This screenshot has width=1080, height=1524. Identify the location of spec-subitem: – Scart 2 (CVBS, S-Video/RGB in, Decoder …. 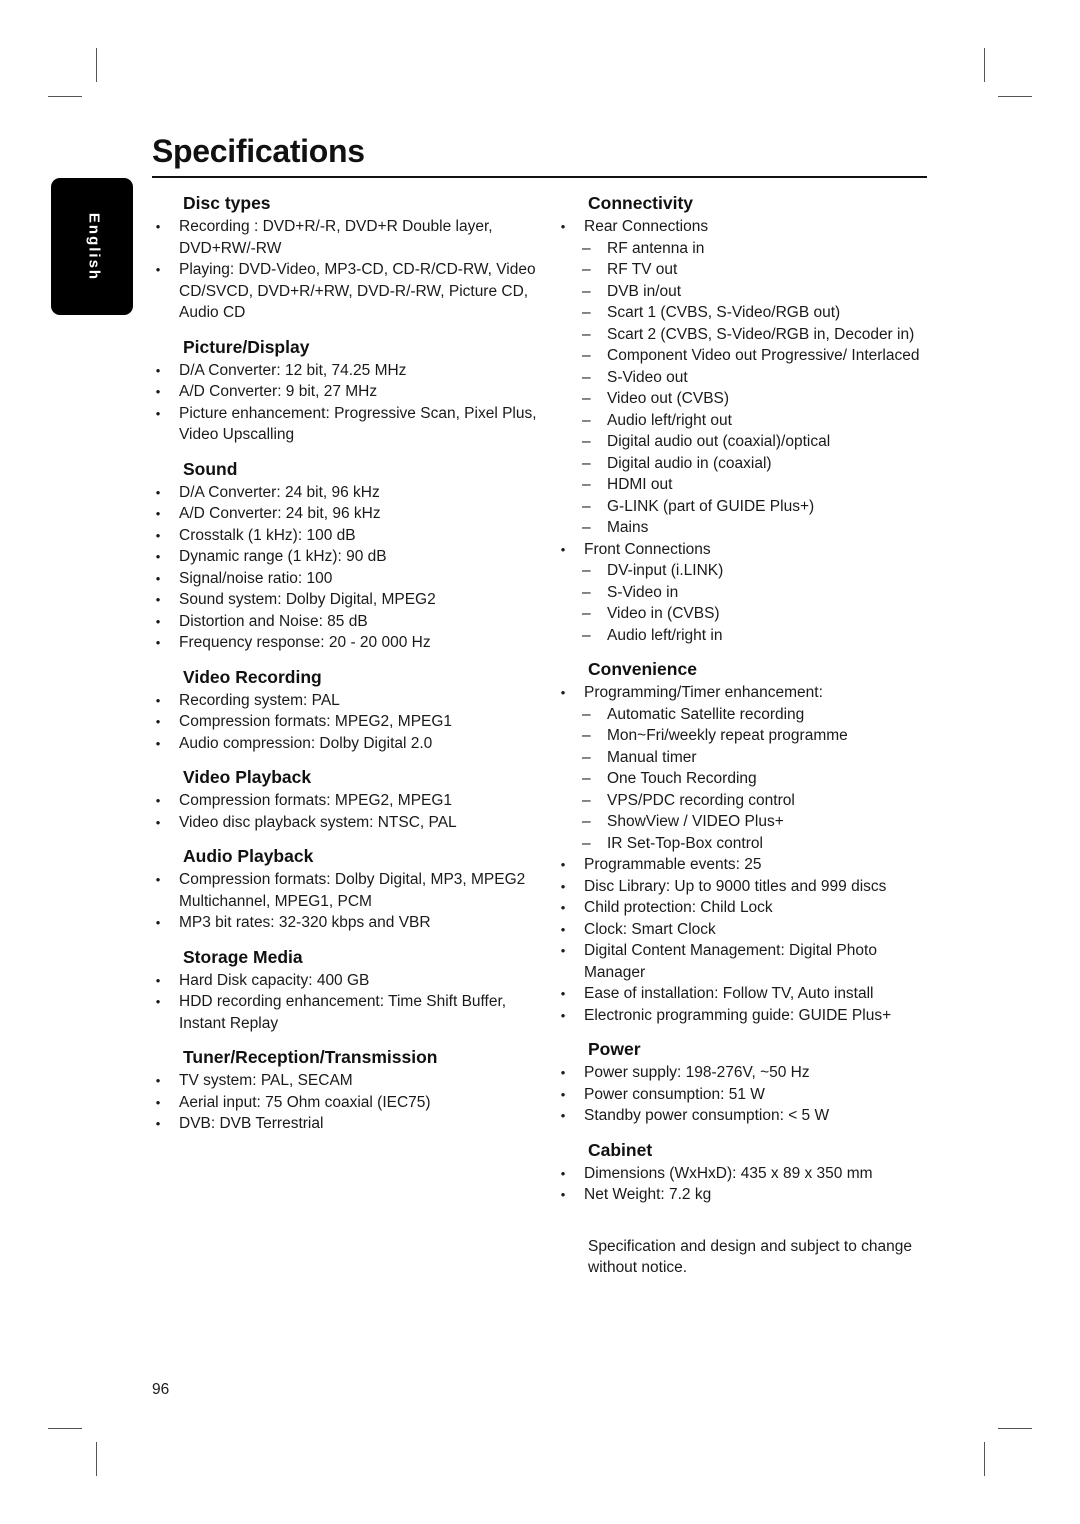
(759, 335).